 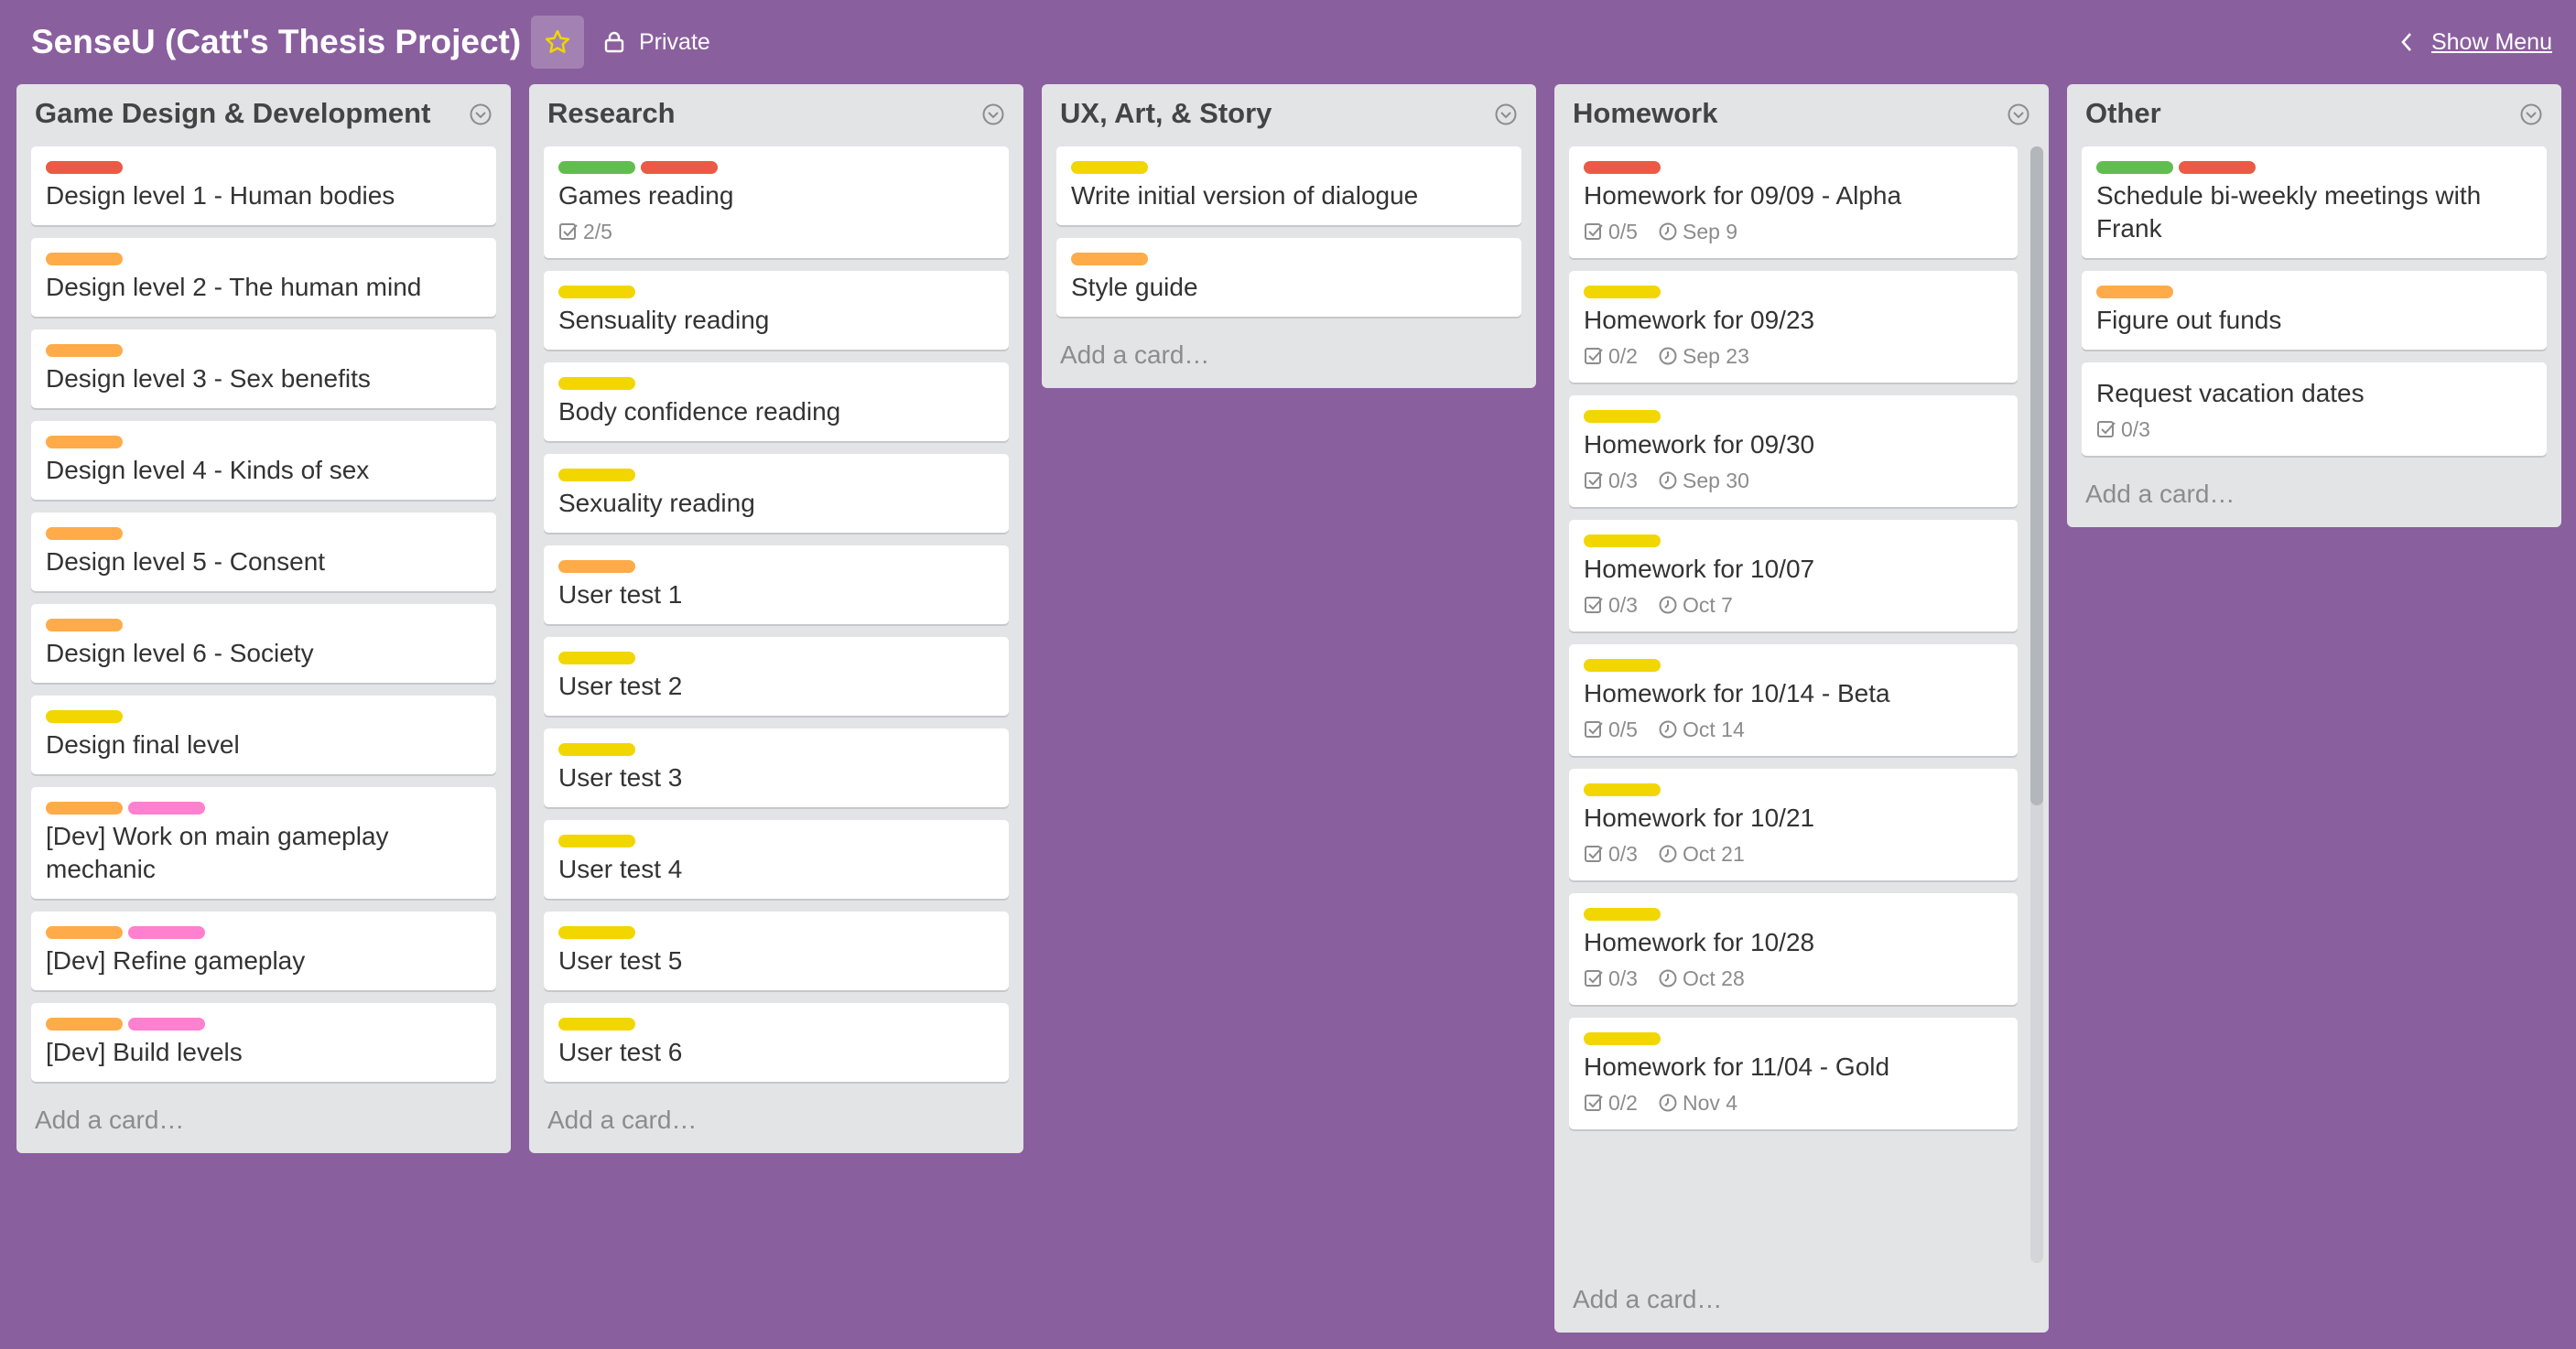 What do you see at coordinates (263, 735) in the screenshot?
I see `card: Design final level` at bounding box center [263, 735].